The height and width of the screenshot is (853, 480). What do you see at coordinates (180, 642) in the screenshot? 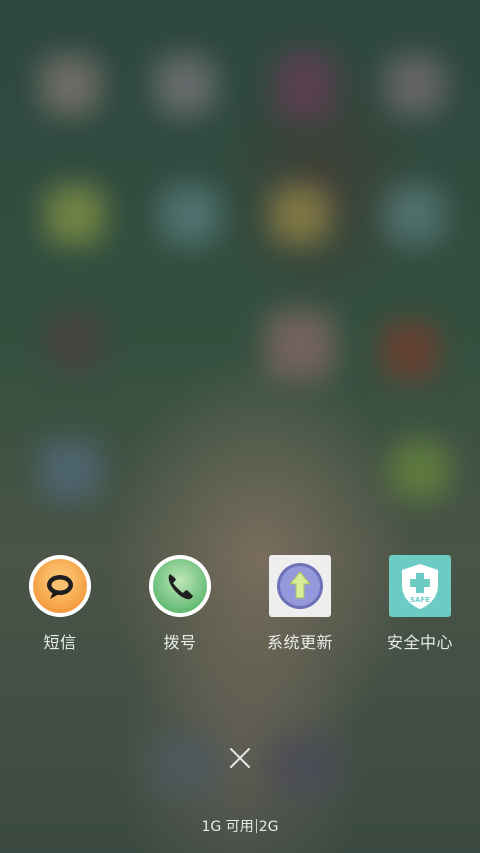
I see `app-label: 拨号` at bounding box center [180, 642].